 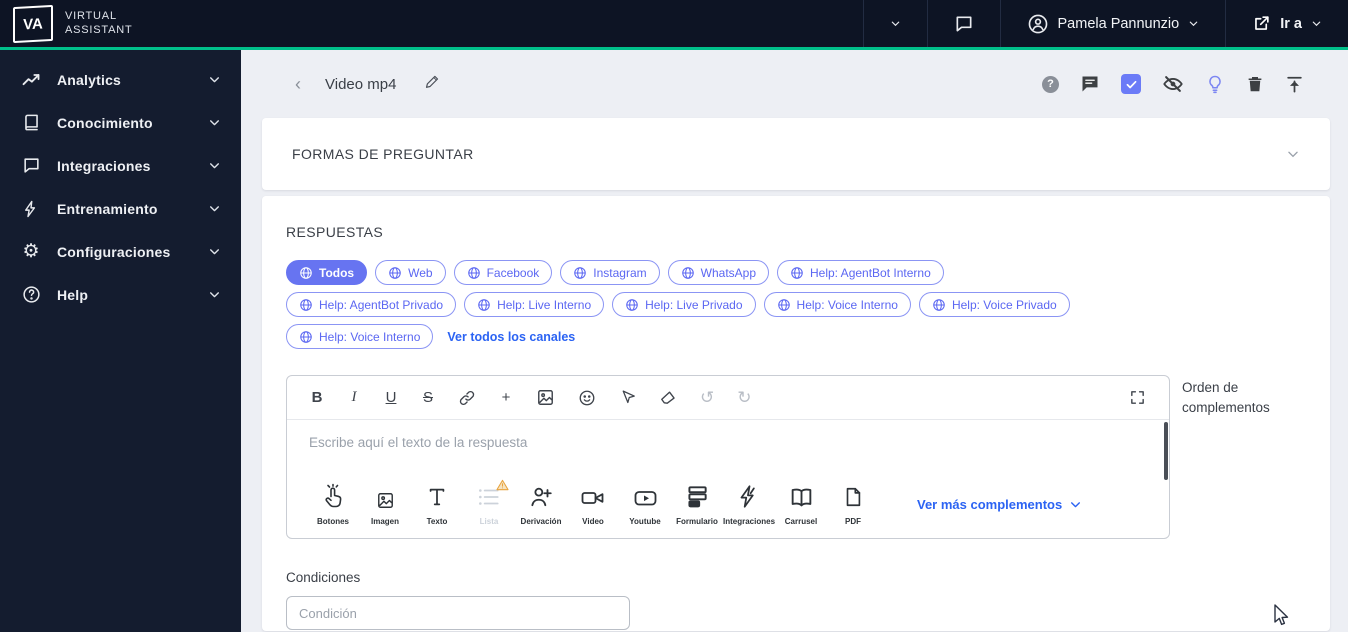 What do you see at coordinates (428, 397) in the screenshot?
I see `strikethrough-button: S` at bounding box center [428, 397].